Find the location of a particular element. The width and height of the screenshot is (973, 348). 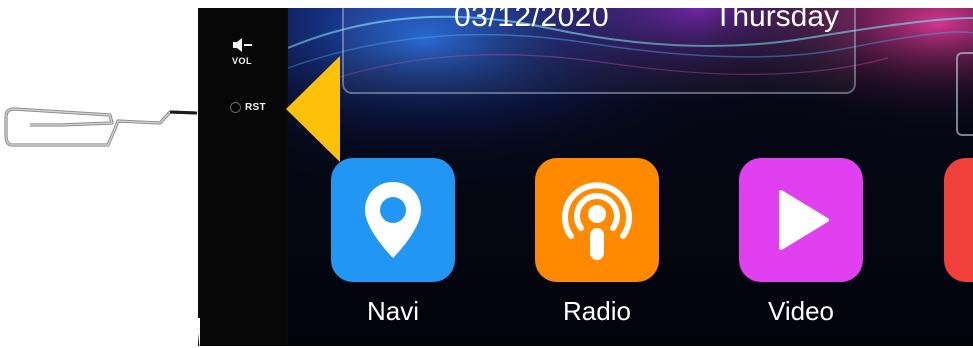

map-pin-icon is located at coordinates (393, 220).